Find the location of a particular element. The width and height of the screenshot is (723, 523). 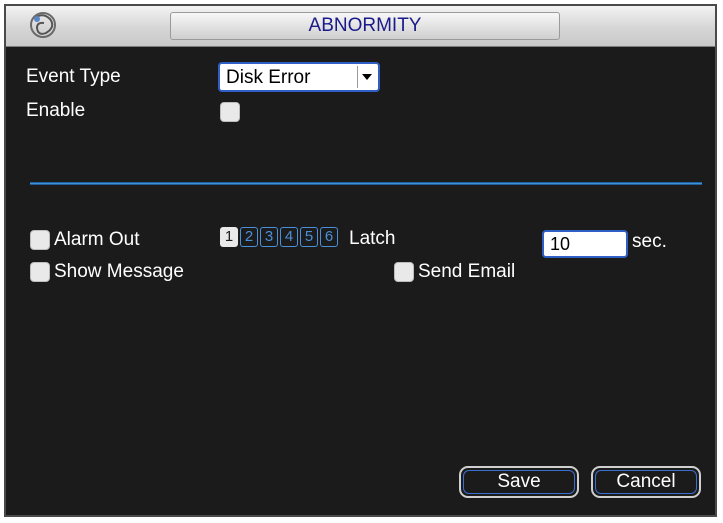

send-email-checkbox is located at coordinates (404, 272).